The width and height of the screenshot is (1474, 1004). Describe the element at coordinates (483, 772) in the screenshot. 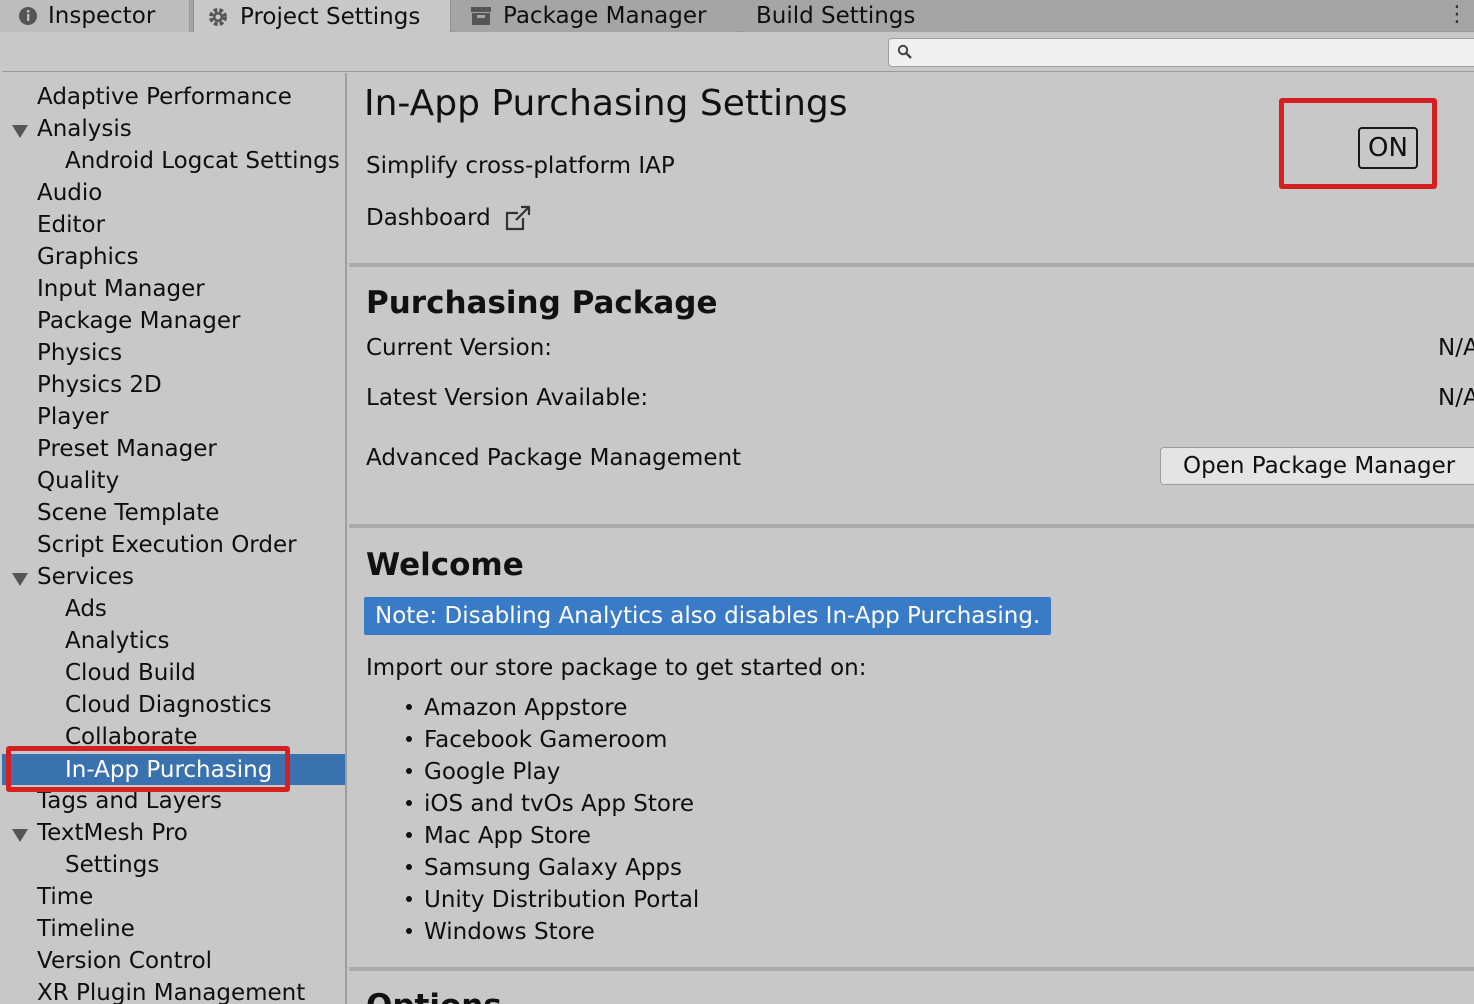

I see `list-item: Google Play` at that location.